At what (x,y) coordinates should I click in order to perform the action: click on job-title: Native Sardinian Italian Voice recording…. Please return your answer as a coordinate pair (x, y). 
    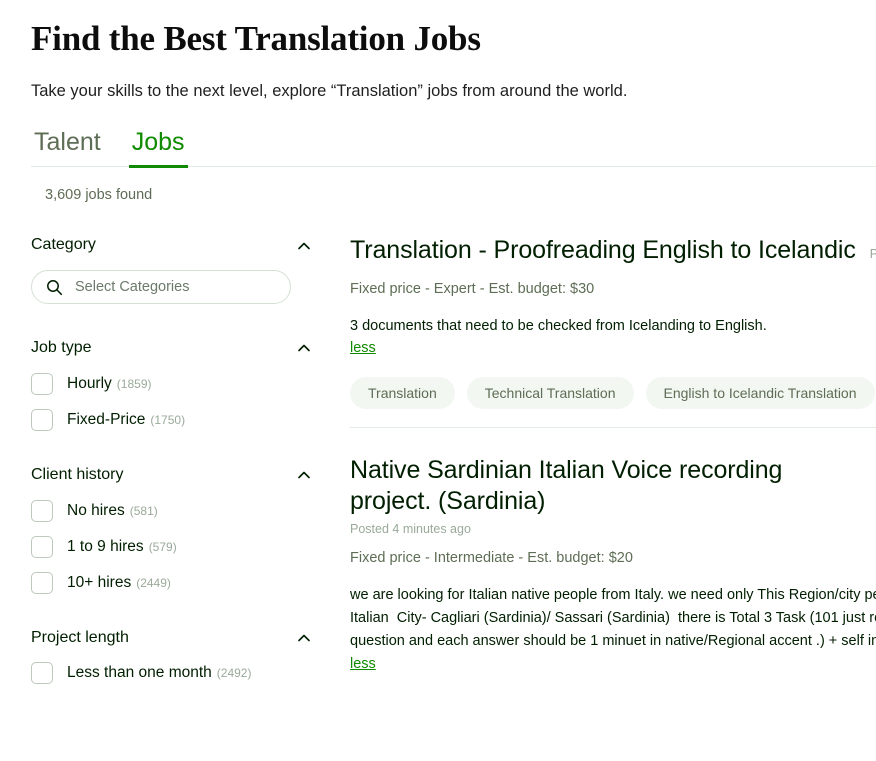
    Looking at the image, I should click on (602, 486).